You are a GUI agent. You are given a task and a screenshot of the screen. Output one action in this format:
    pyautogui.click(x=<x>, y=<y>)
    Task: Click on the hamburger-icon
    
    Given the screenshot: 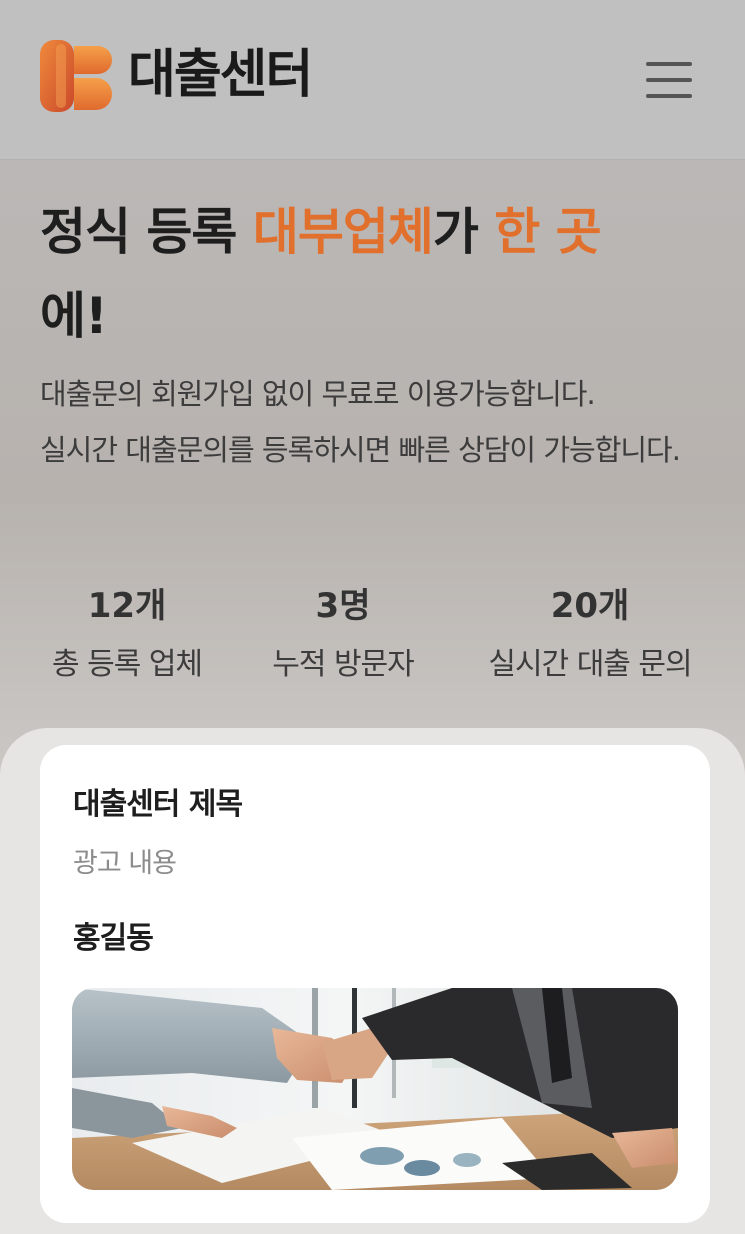 What is the action you would take?
    pyautogui.click(x=670, y=80)
    